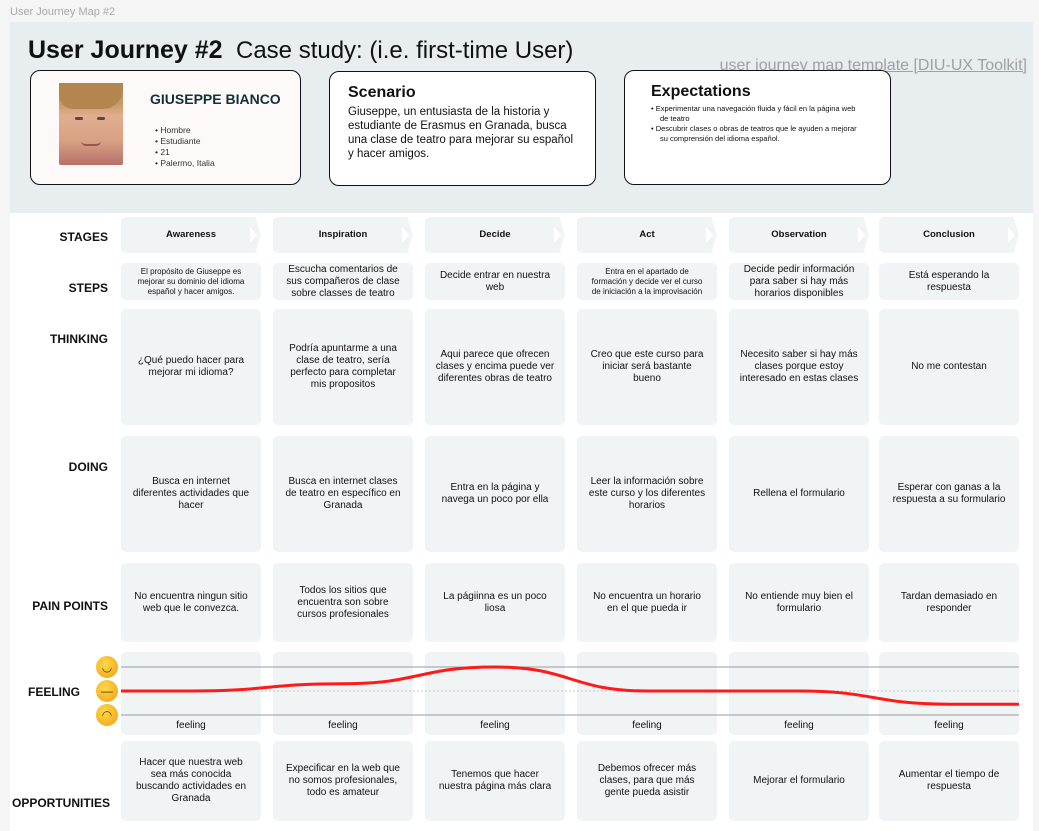  What do you see at coordinates (61, 803) in the screenshot?
I see `row-label-opportunities: OPPORTUNITIES` at bounding box center [61, 803].